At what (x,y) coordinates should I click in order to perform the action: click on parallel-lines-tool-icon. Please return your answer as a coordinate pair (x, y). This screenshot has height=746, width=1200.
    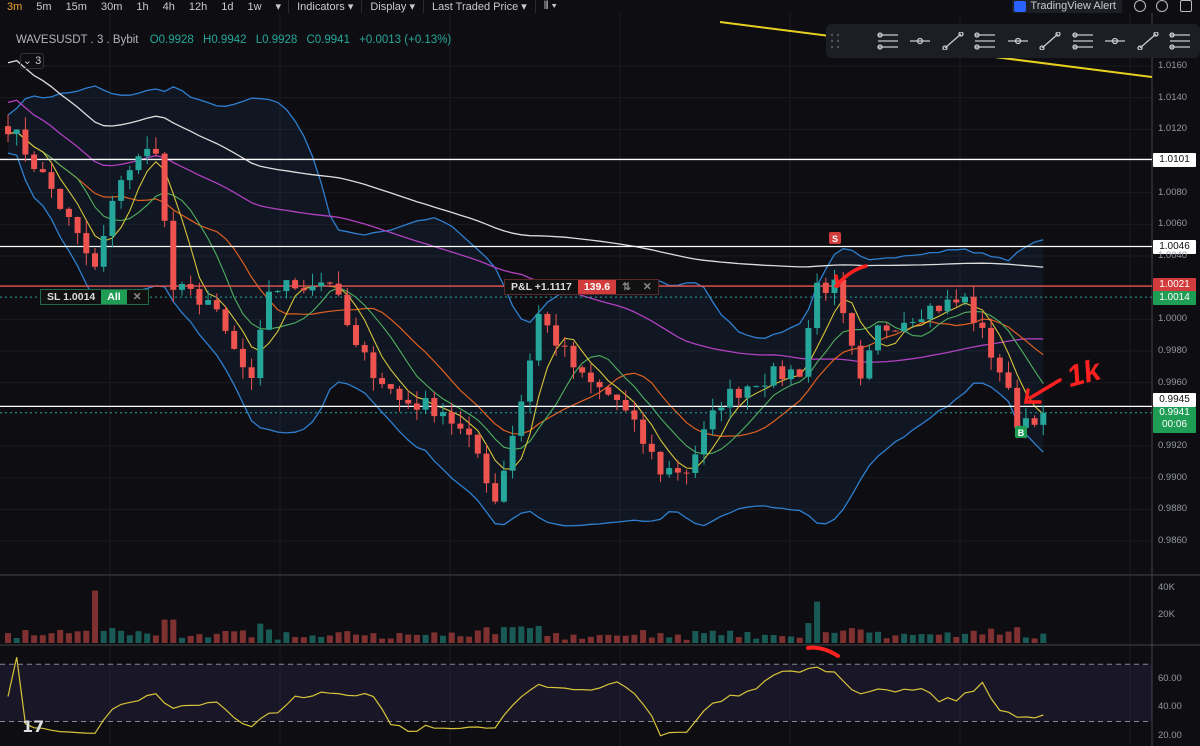
    Looking at the image, I should click on (1147, 41).